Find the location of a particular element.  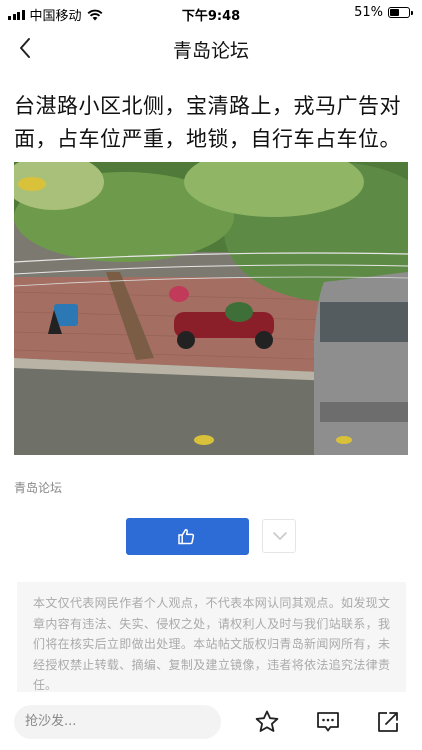

battery-percent: 51% is located at coordinates (368, 12).